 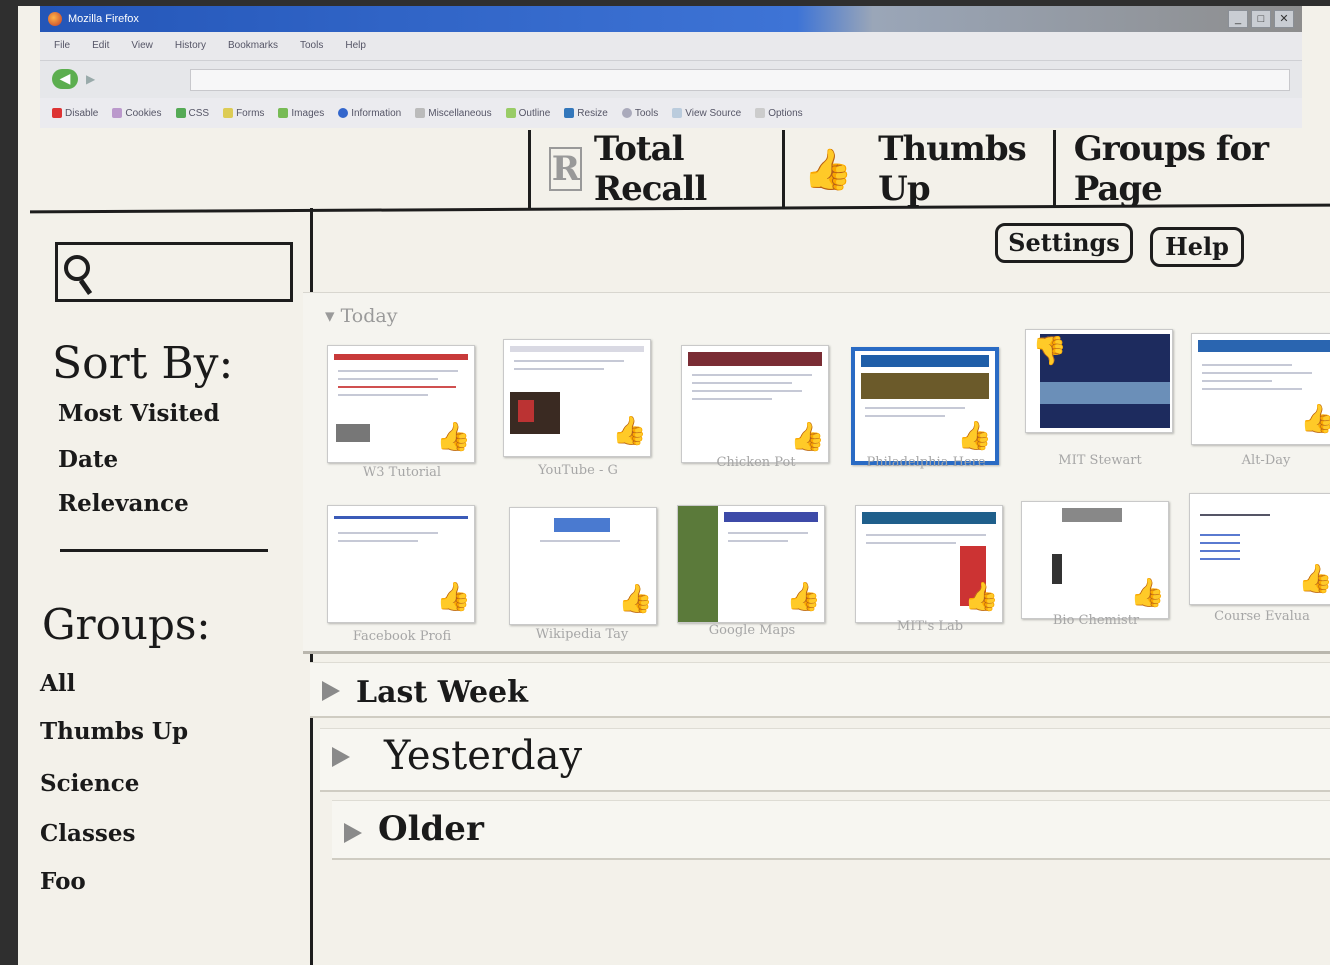 What do you see at coordinates (114, 731) in the screenshot?
I see `group-thumbs-up: Thumbs Up` at bounding box center [114, 731].